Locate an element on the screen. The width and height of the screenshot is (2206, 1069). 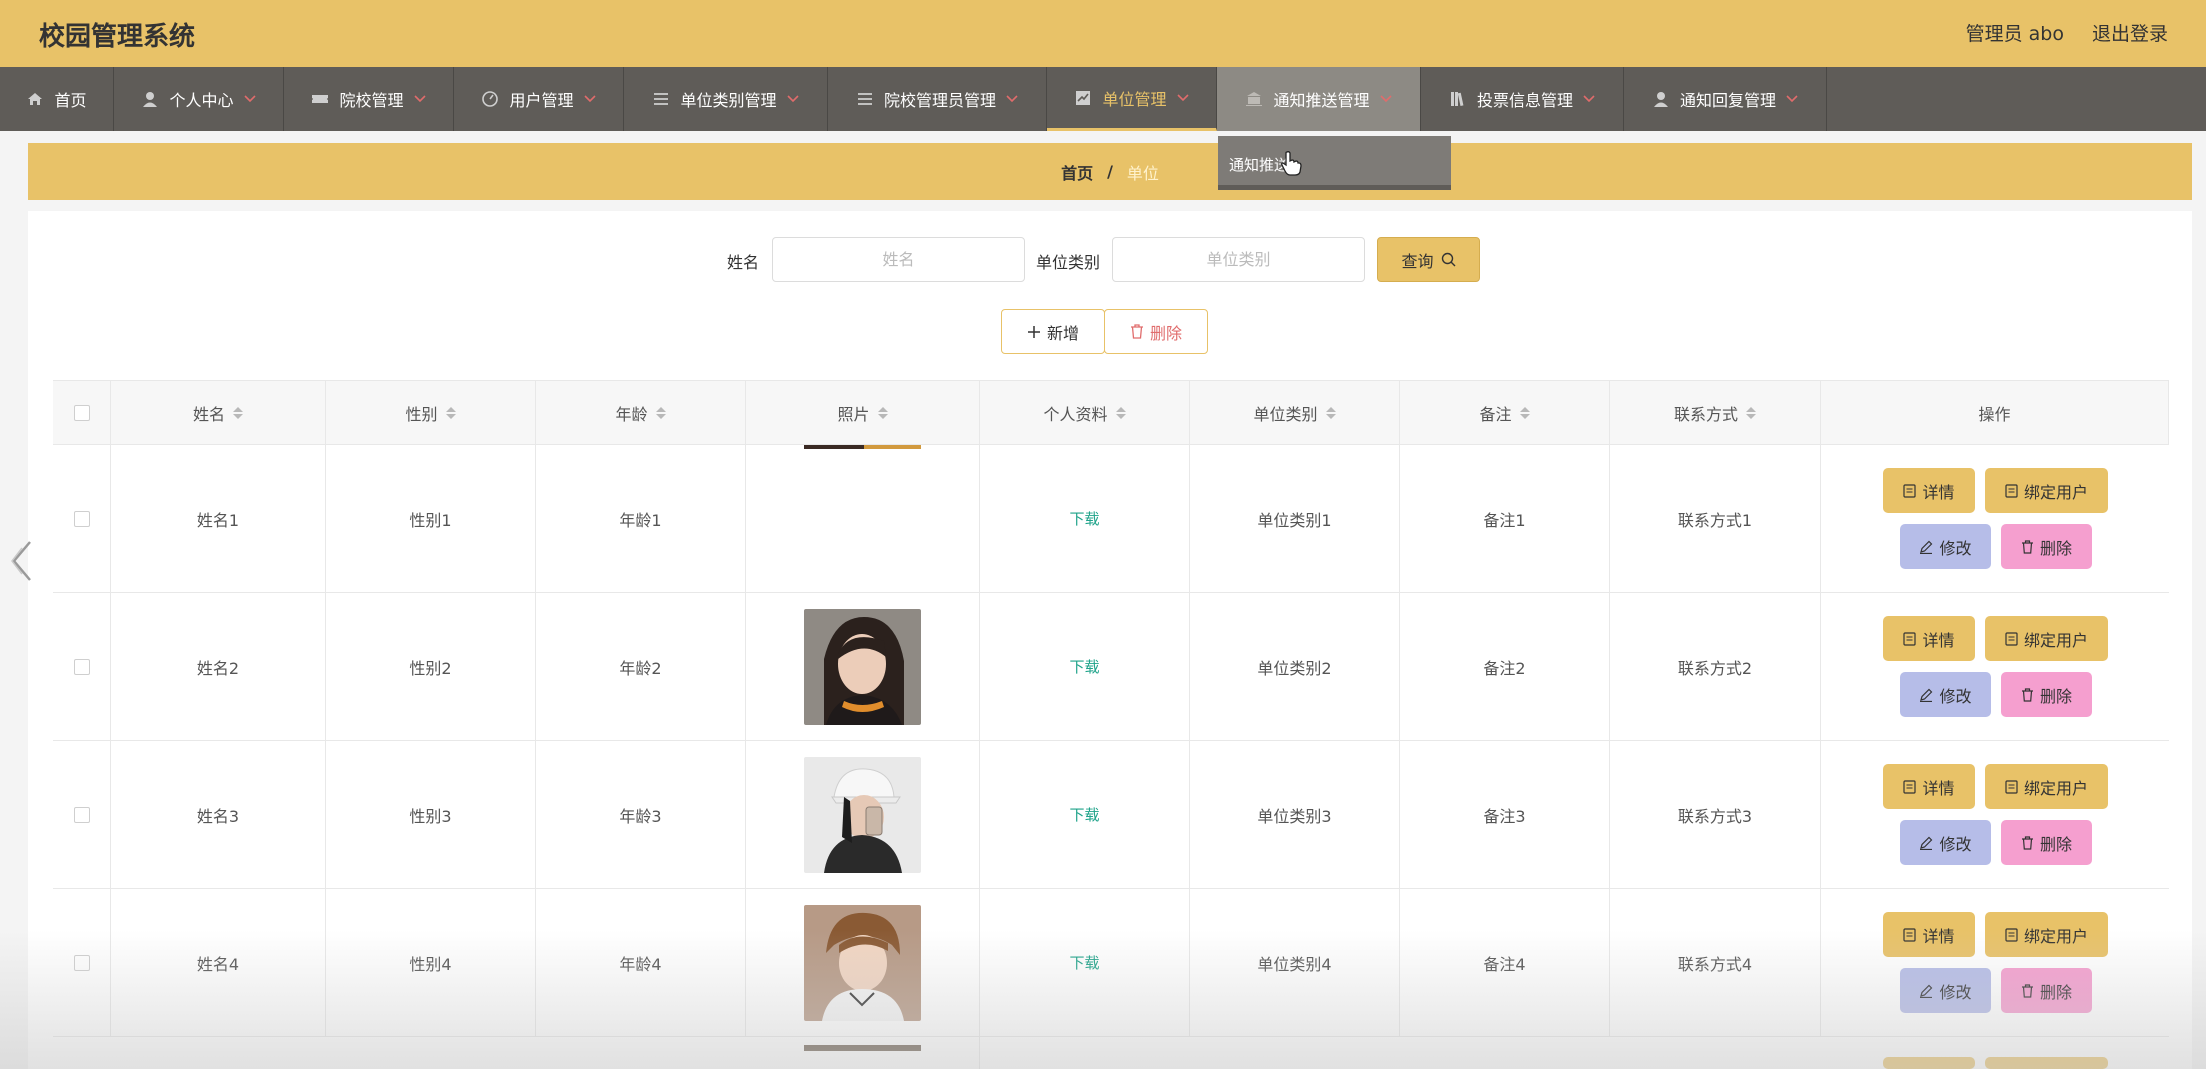
column-label: 操作 is located at coordinates (1994, 414).